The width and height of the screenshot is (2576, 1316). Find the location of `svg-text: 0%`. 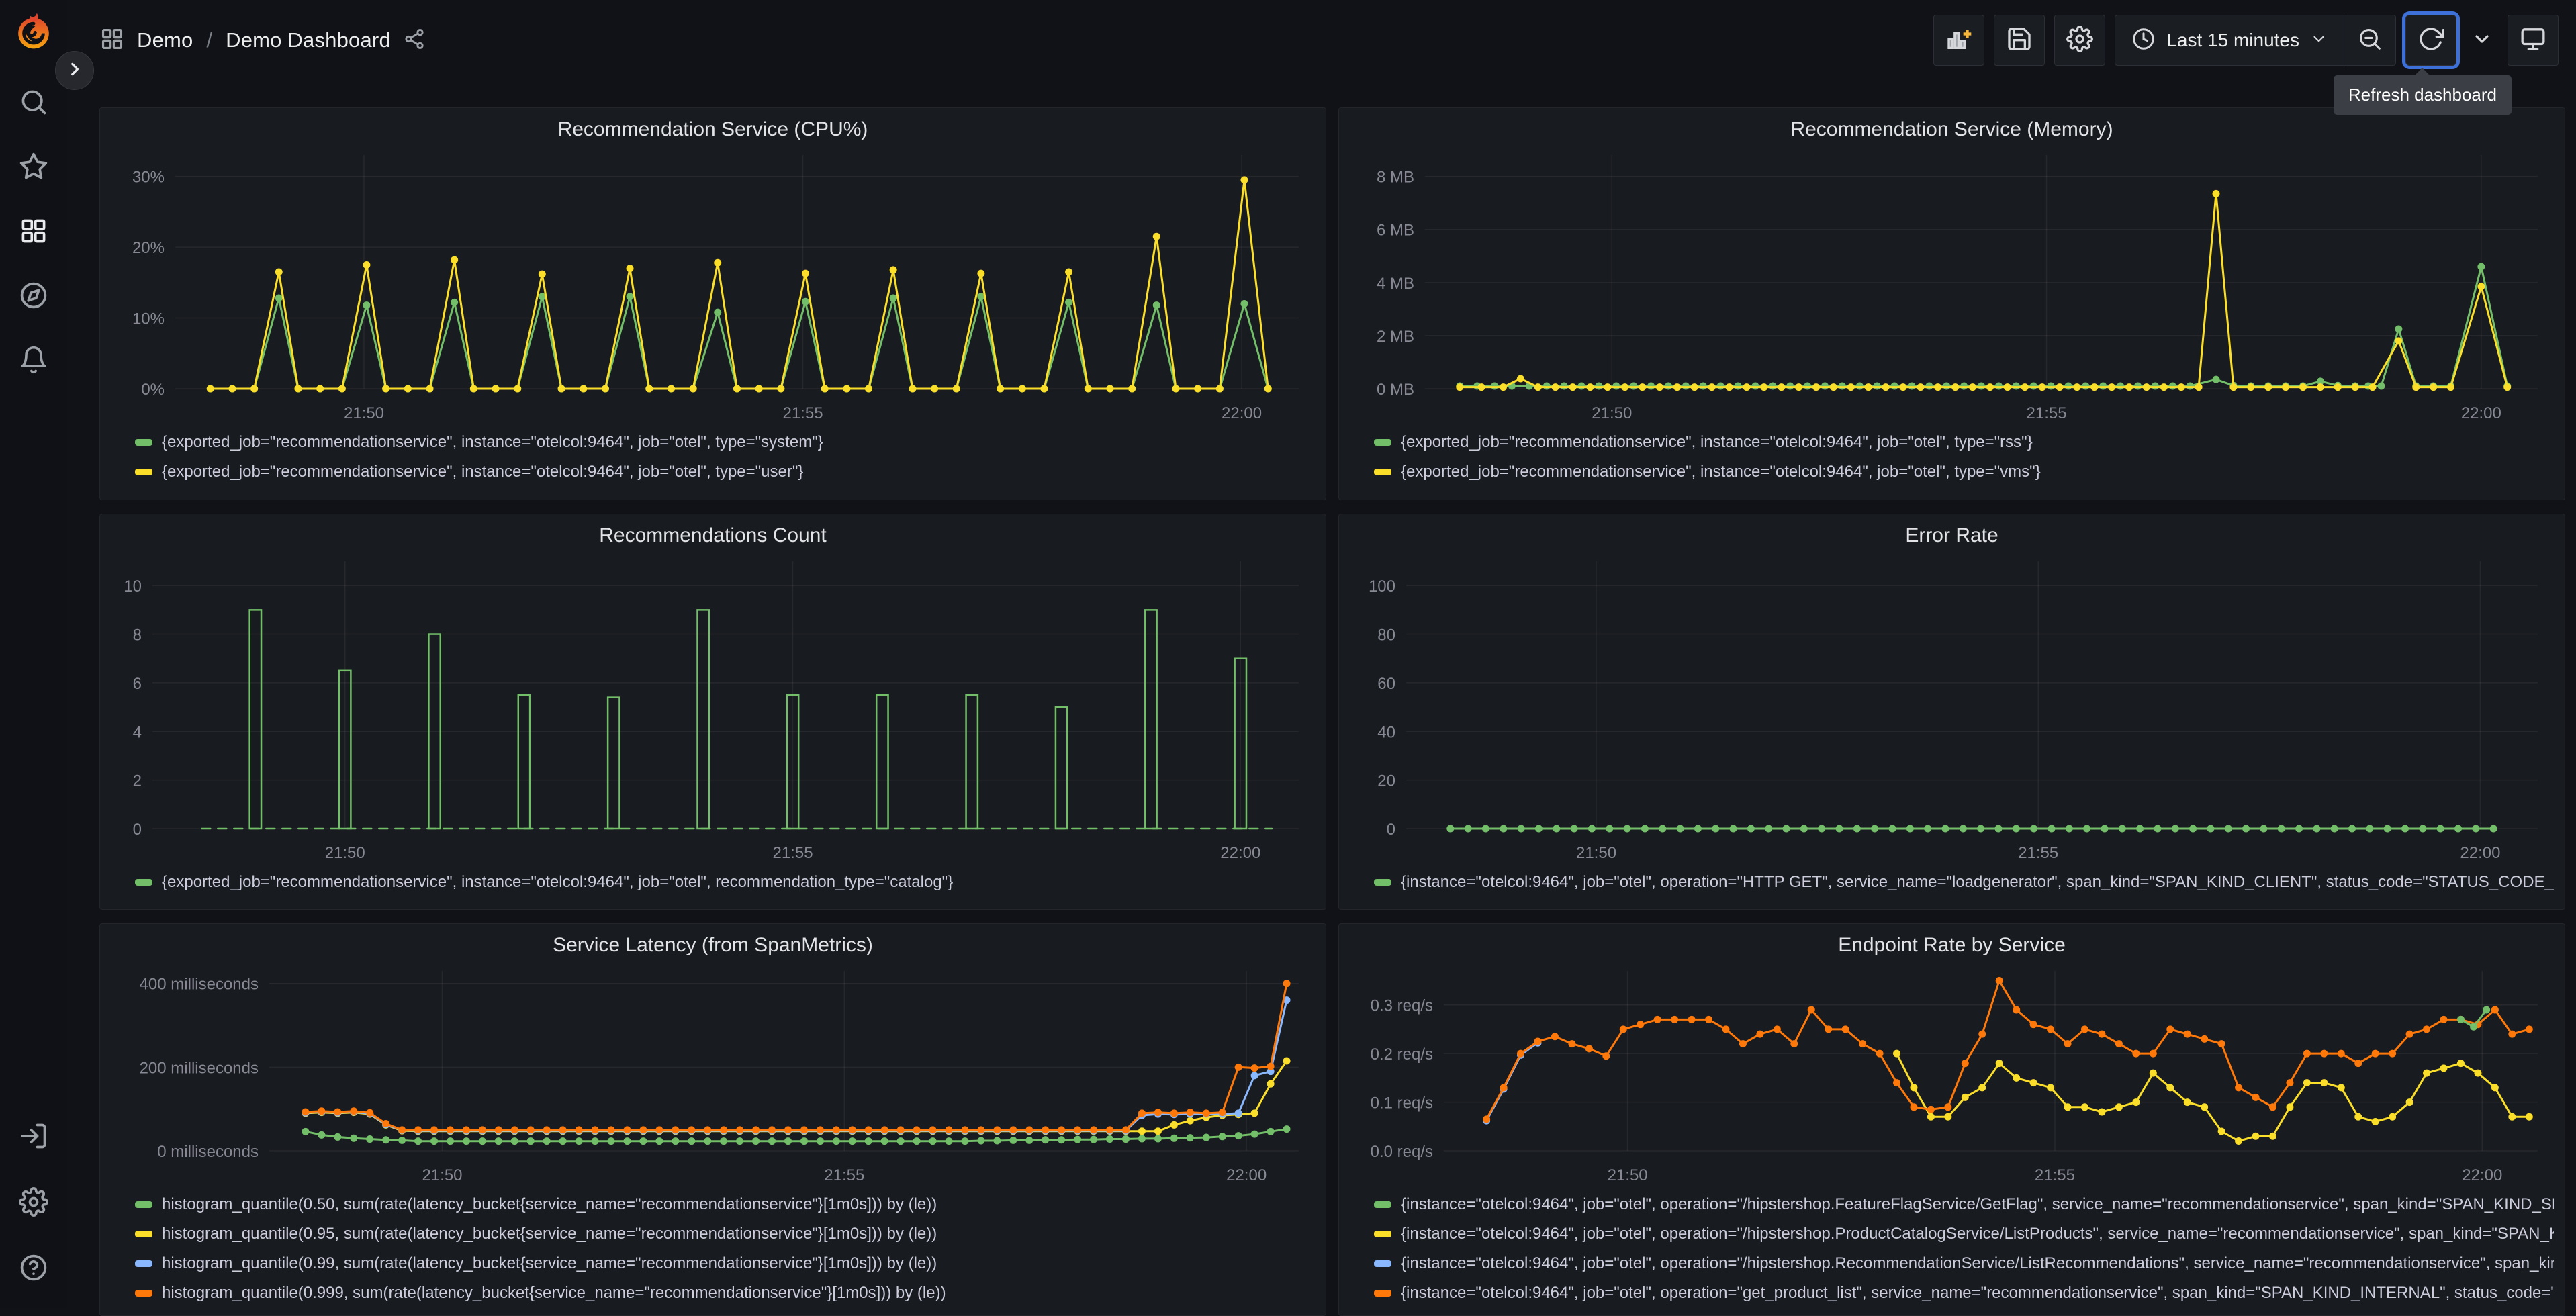

svg-text: 0% is located at coordinates (153, 390).